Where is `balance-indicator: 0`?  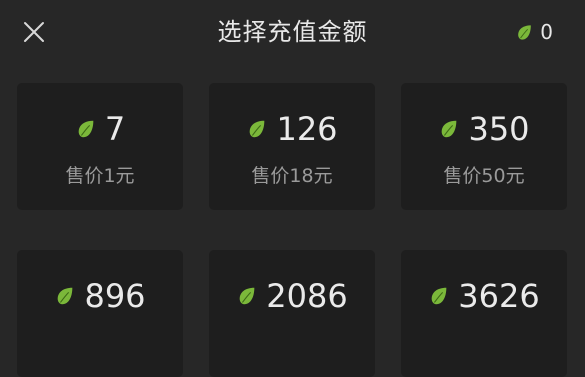 balance-indicator: 0 is located at coordinates (534, 32).